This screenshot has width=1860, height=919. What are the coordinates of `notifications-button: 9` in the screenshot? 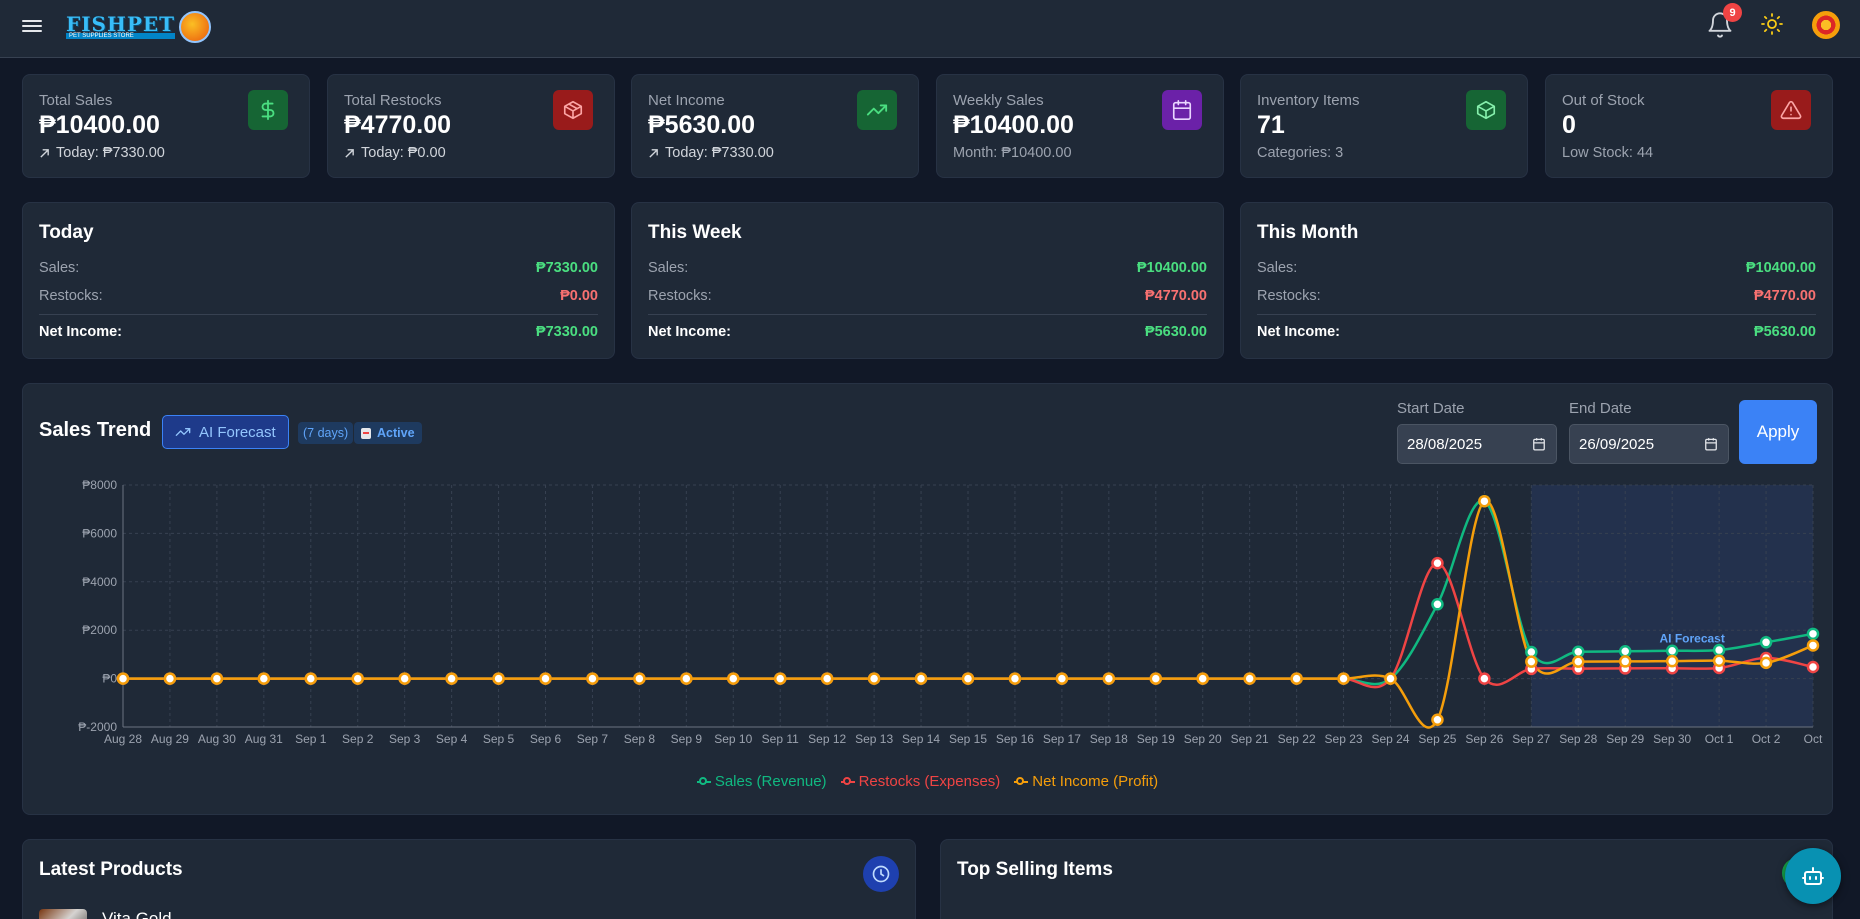 It's located at (1724, 21).